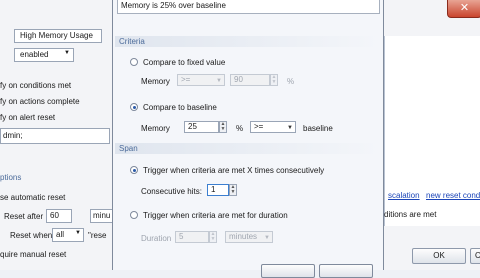 The width and height of the screenshot is (480, 278). What do you see at coordinates (404, 195) in the screenshot?
I see `escalation-link: scalation` at bounding box center [404, 195].